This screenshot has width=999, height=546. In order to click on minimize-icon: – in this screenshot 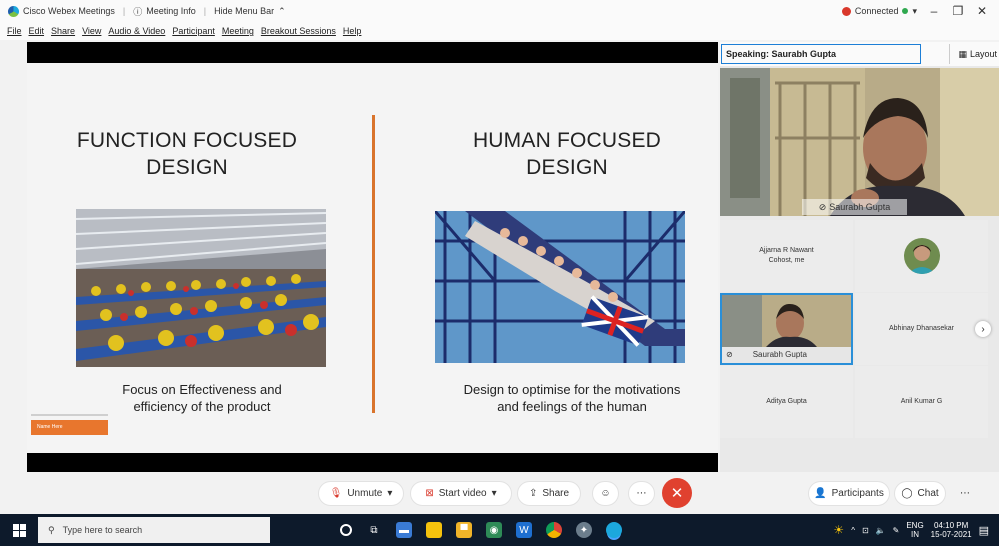, I will do `click(934, 11)`.